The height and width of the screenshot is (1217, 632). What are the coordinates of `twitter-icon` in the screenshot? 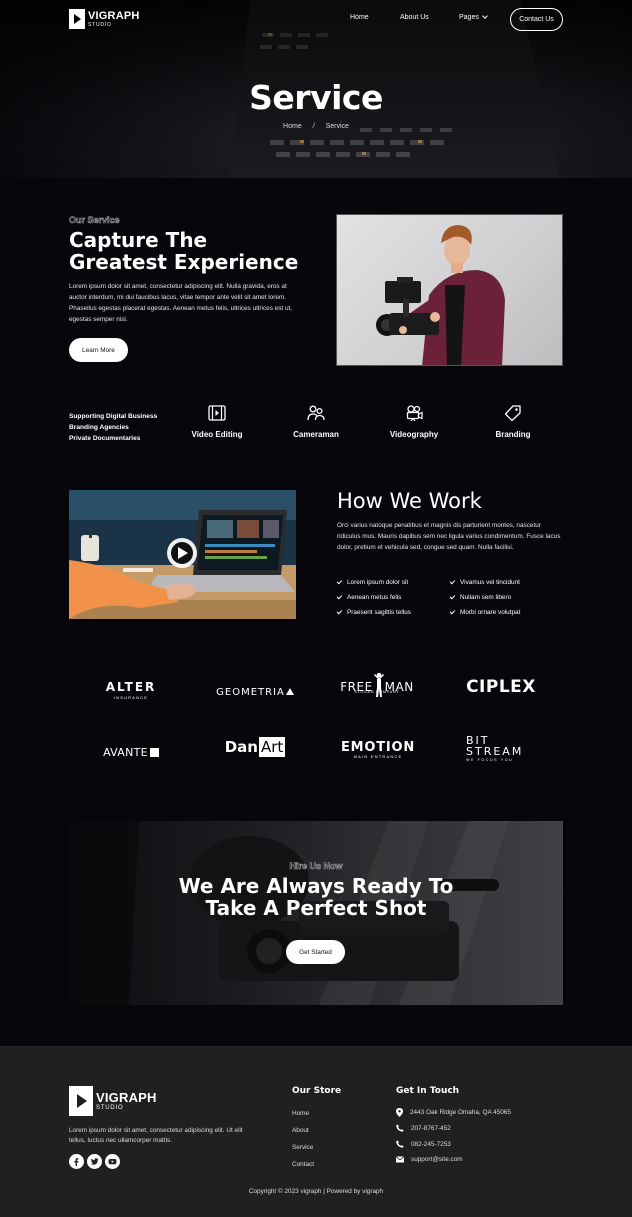 It's located at (94, 1161).